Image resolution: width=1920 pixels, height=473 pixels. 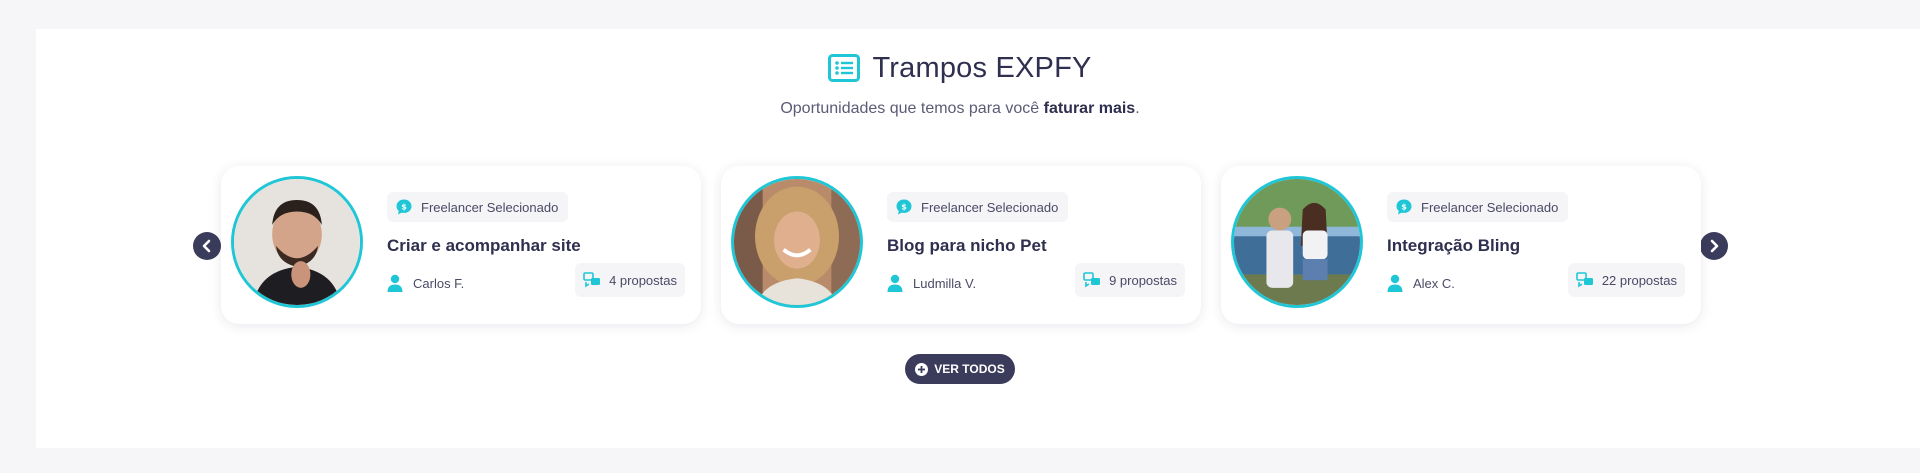 I want to click on author-name: Alex C., so click(x=1434, y=283).